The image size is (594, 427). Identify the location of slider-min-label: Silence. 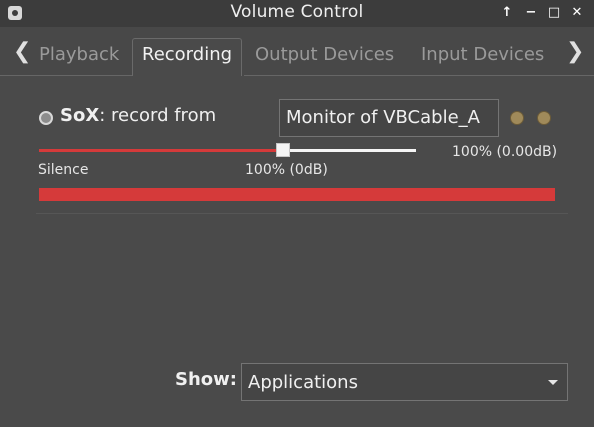
(63, 170).